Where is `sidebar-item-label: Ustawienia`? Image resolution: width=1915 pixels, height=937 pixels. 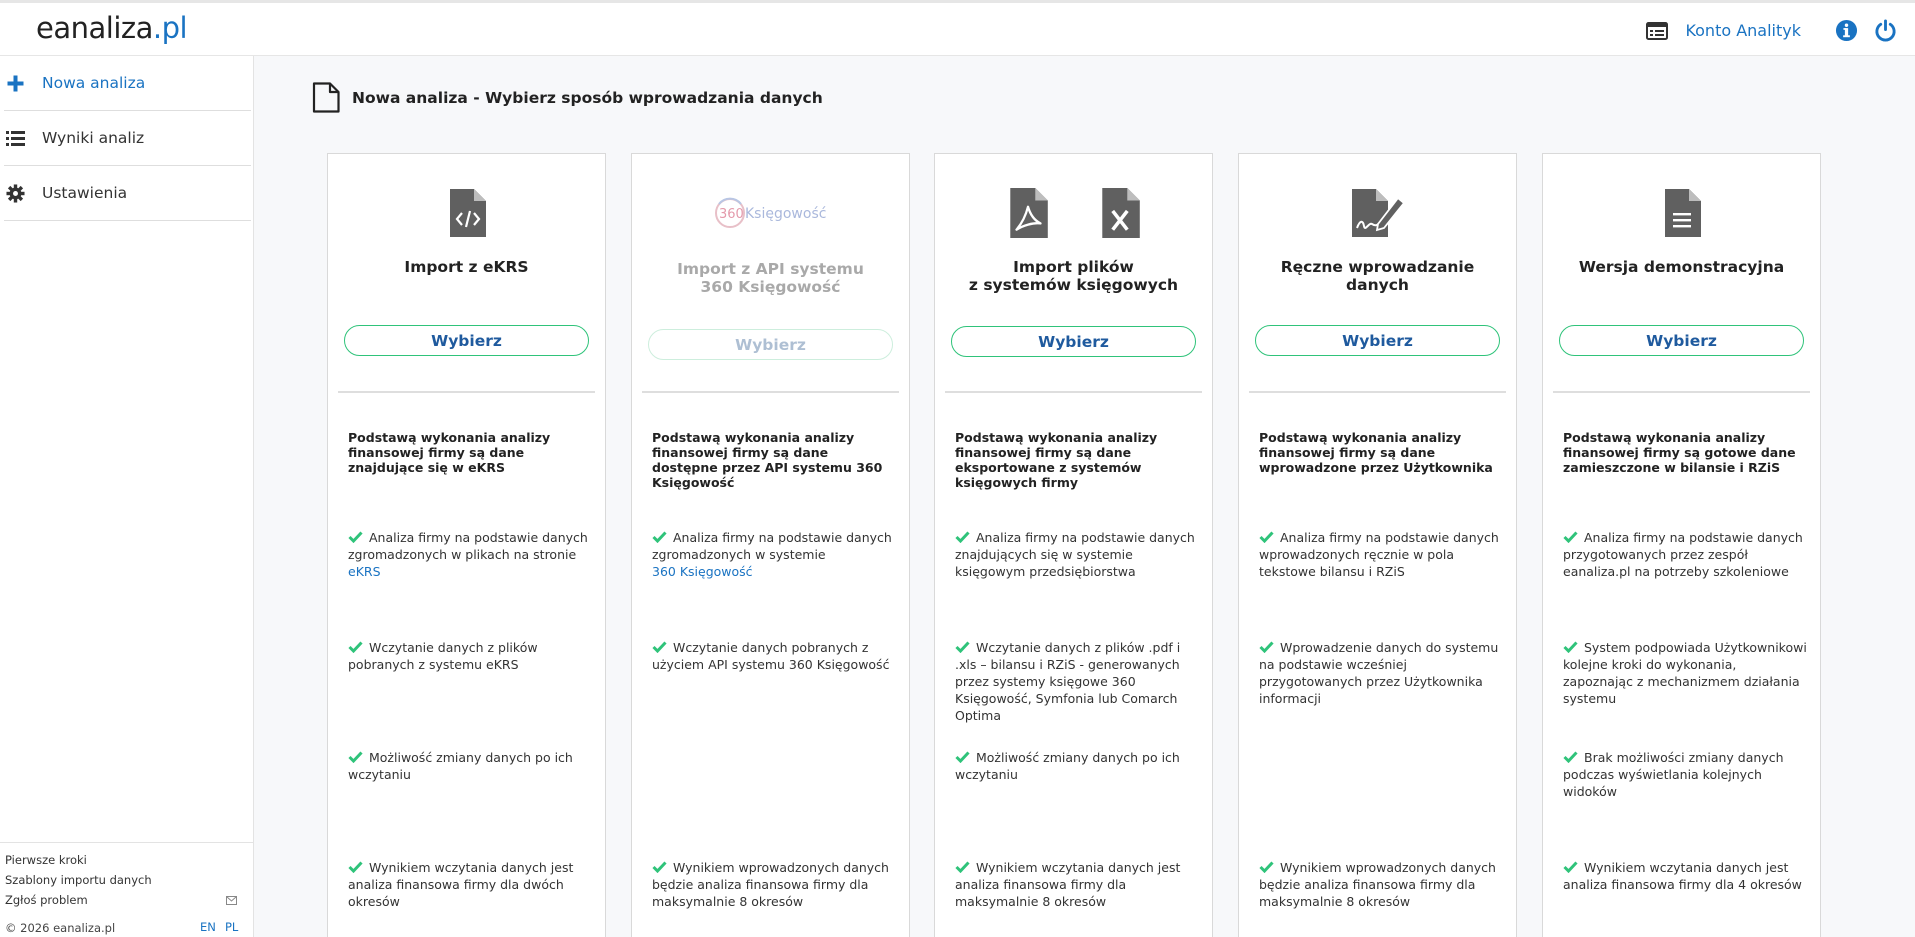 sidebar-item-label: Ustawienia is located at coordinates (85, 193).